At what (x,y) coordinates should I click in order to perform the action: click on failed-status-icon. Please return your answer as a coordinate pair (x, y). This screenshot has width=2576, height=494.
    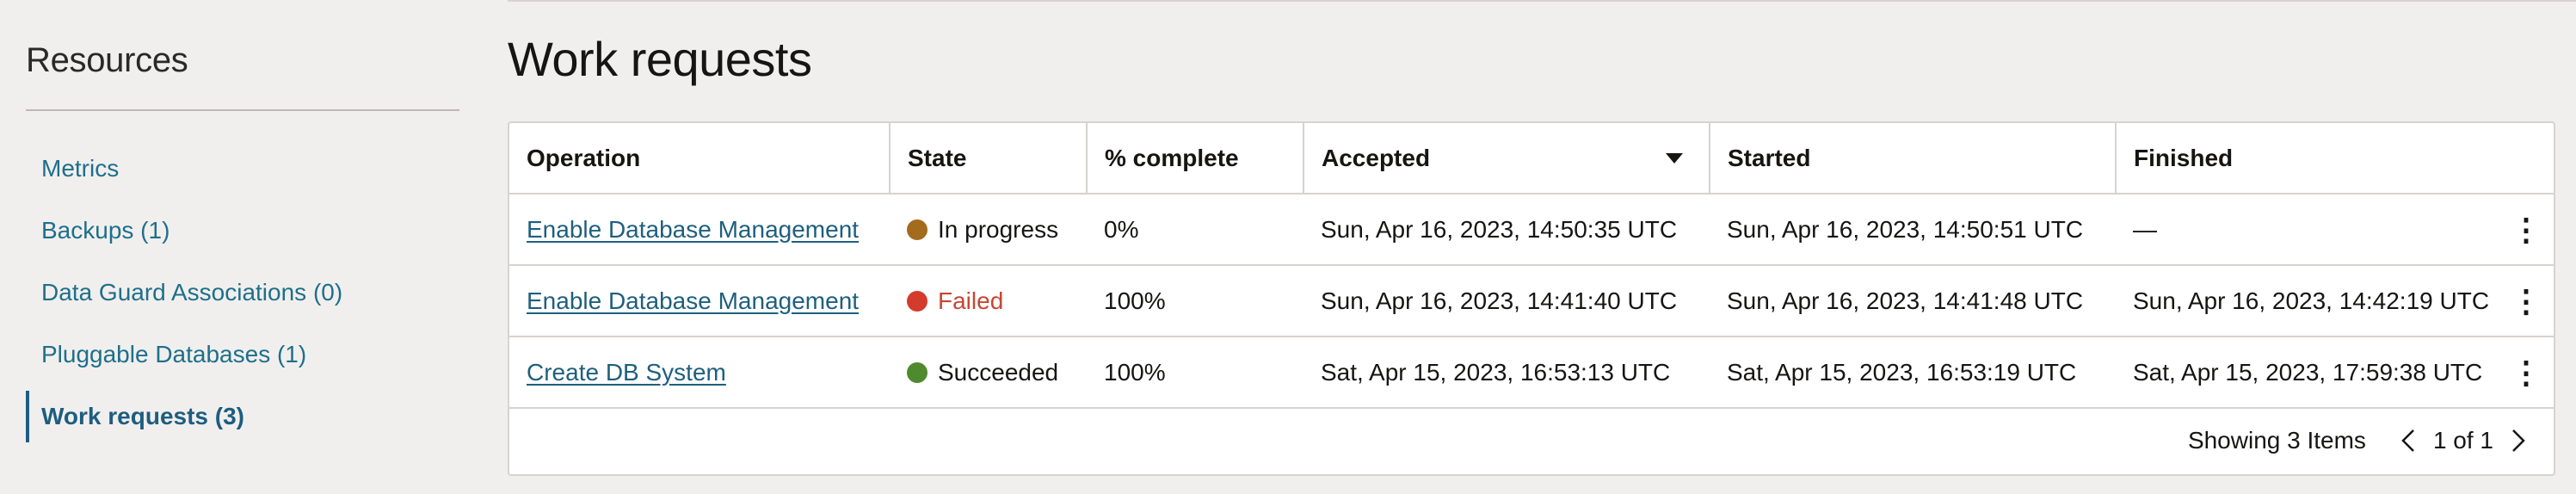
    Looking at the image, I should click on (917, 301).